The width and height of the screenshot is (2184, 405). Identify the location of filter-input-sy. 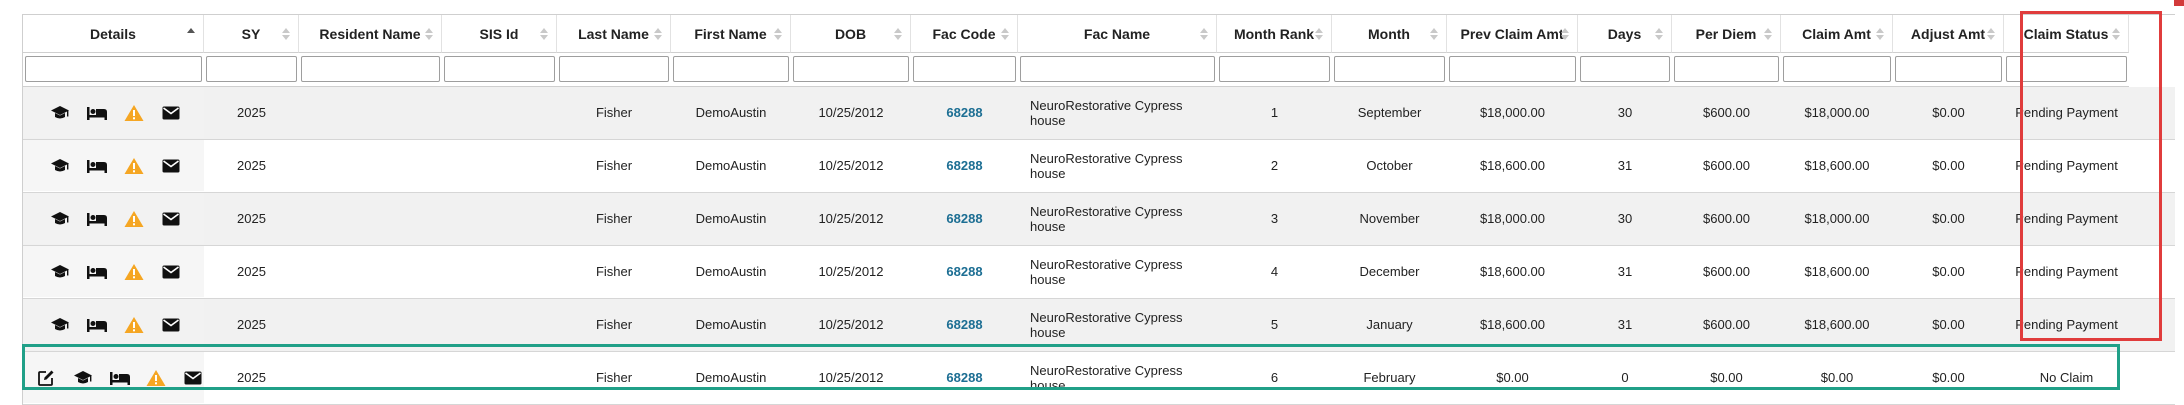
(251, 69).